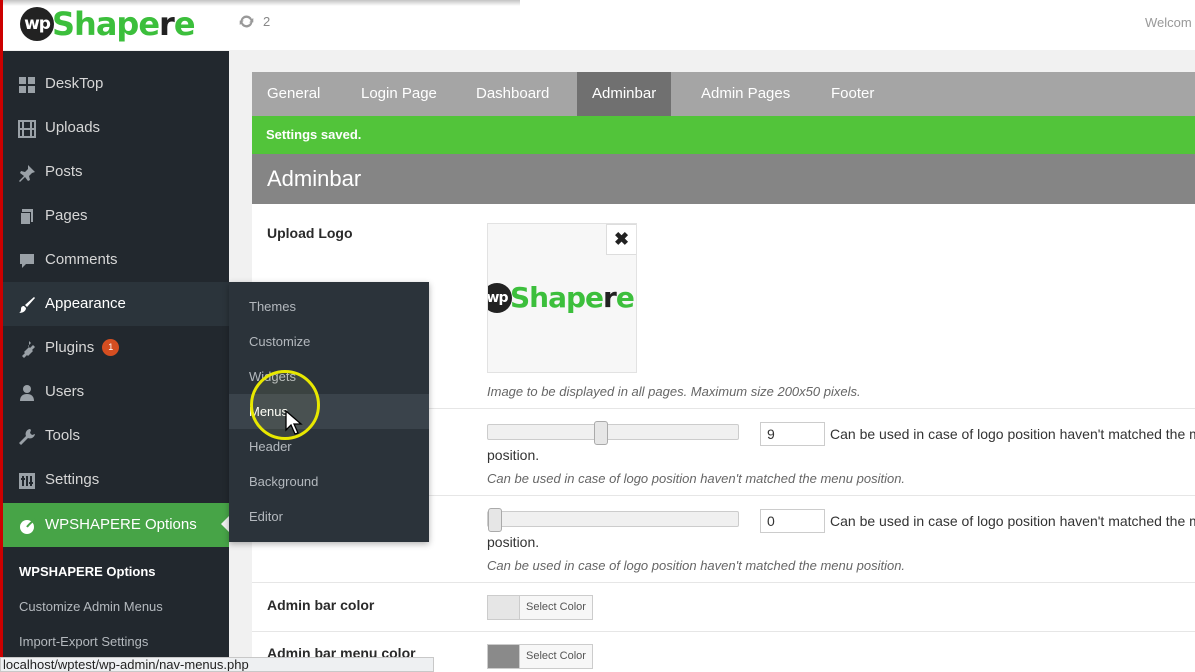 The image size is (1195, 672). What do you see at coordinates (329, 341) in the screenshot?
I see `flyout-item-customize: Customize` at bounding box center [329, 341].